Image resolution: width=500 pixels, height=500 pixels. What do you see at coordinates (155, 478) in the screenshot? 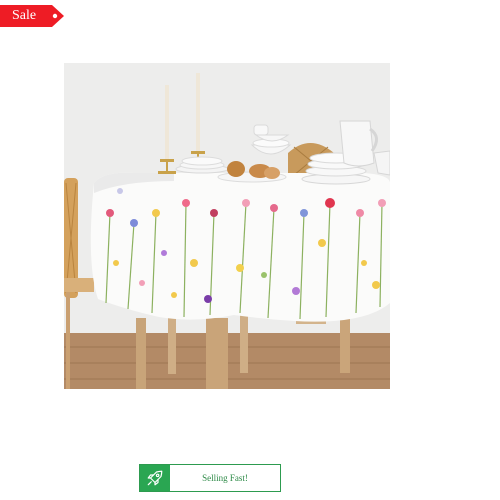
I see `rocket-icon` at bounding box center [155, 478].